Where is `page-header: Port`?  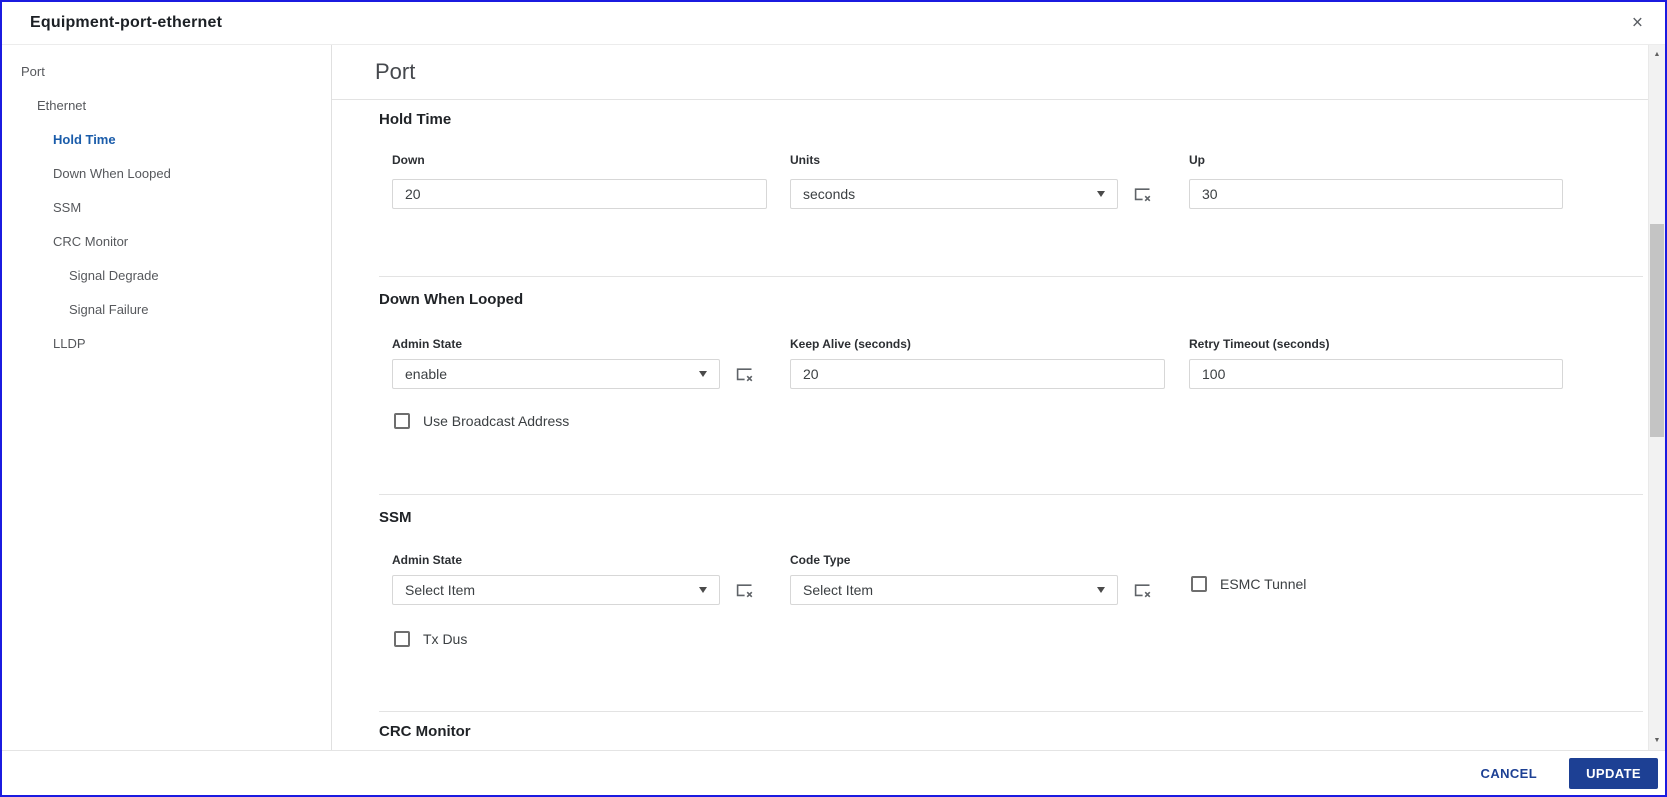
page-header: Port is located at coordinates (990, 72).